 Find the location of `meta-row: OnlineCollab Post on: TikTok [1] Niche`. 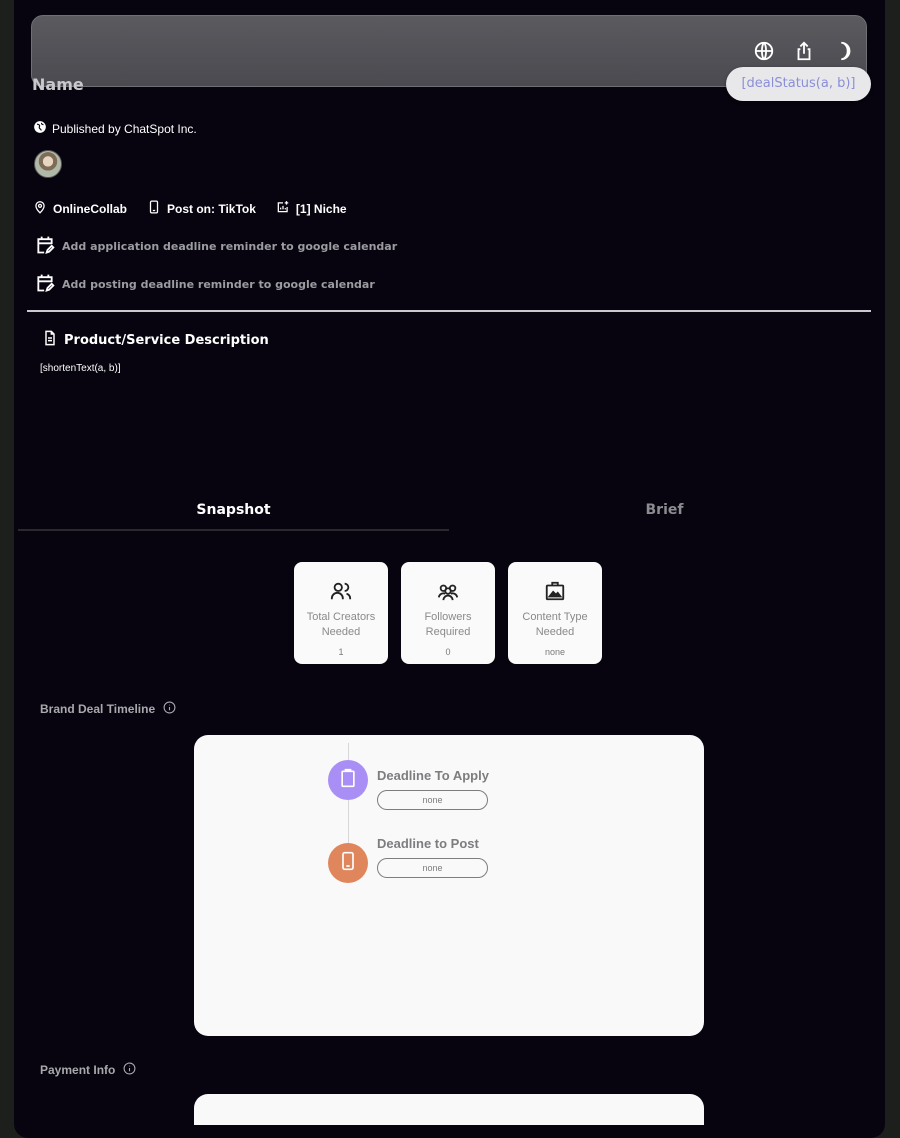

meta-row: OnlineCollab Post on: TikTok [1] Niche is located at coordinates (190, 208).